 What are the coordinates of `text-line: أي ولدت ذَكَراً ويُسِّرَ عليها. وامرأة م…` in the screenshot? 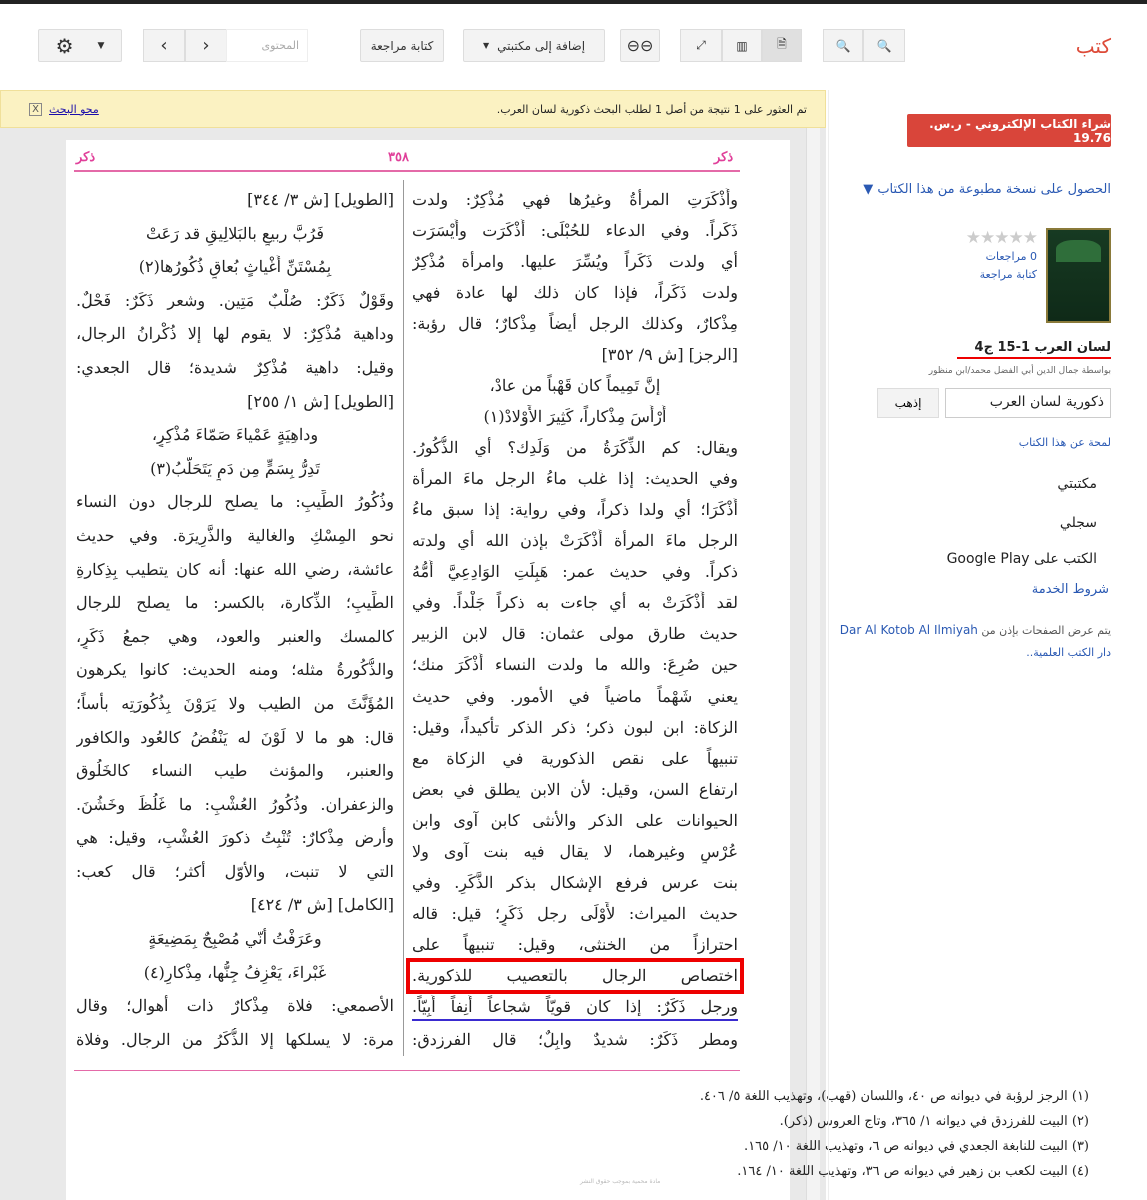 It's located at (575, 262).